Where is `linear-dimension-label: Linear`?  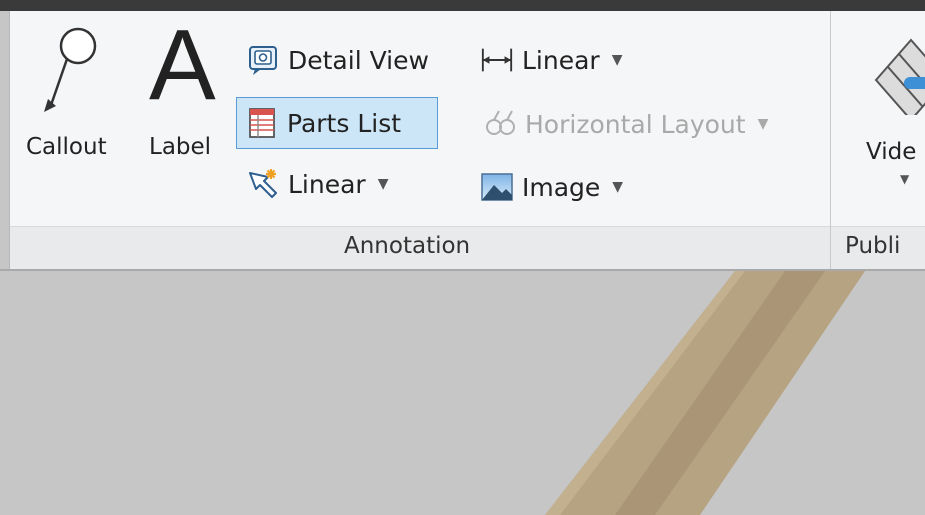
linear-dimension-label: Linear is located at coordinates (561, 60).